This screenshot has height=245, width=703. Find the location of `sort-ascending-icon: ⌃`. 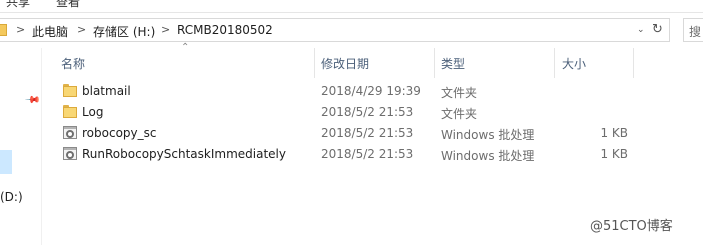

sort-ascending-icon: ⌃ is located at coordinates (185, 47).